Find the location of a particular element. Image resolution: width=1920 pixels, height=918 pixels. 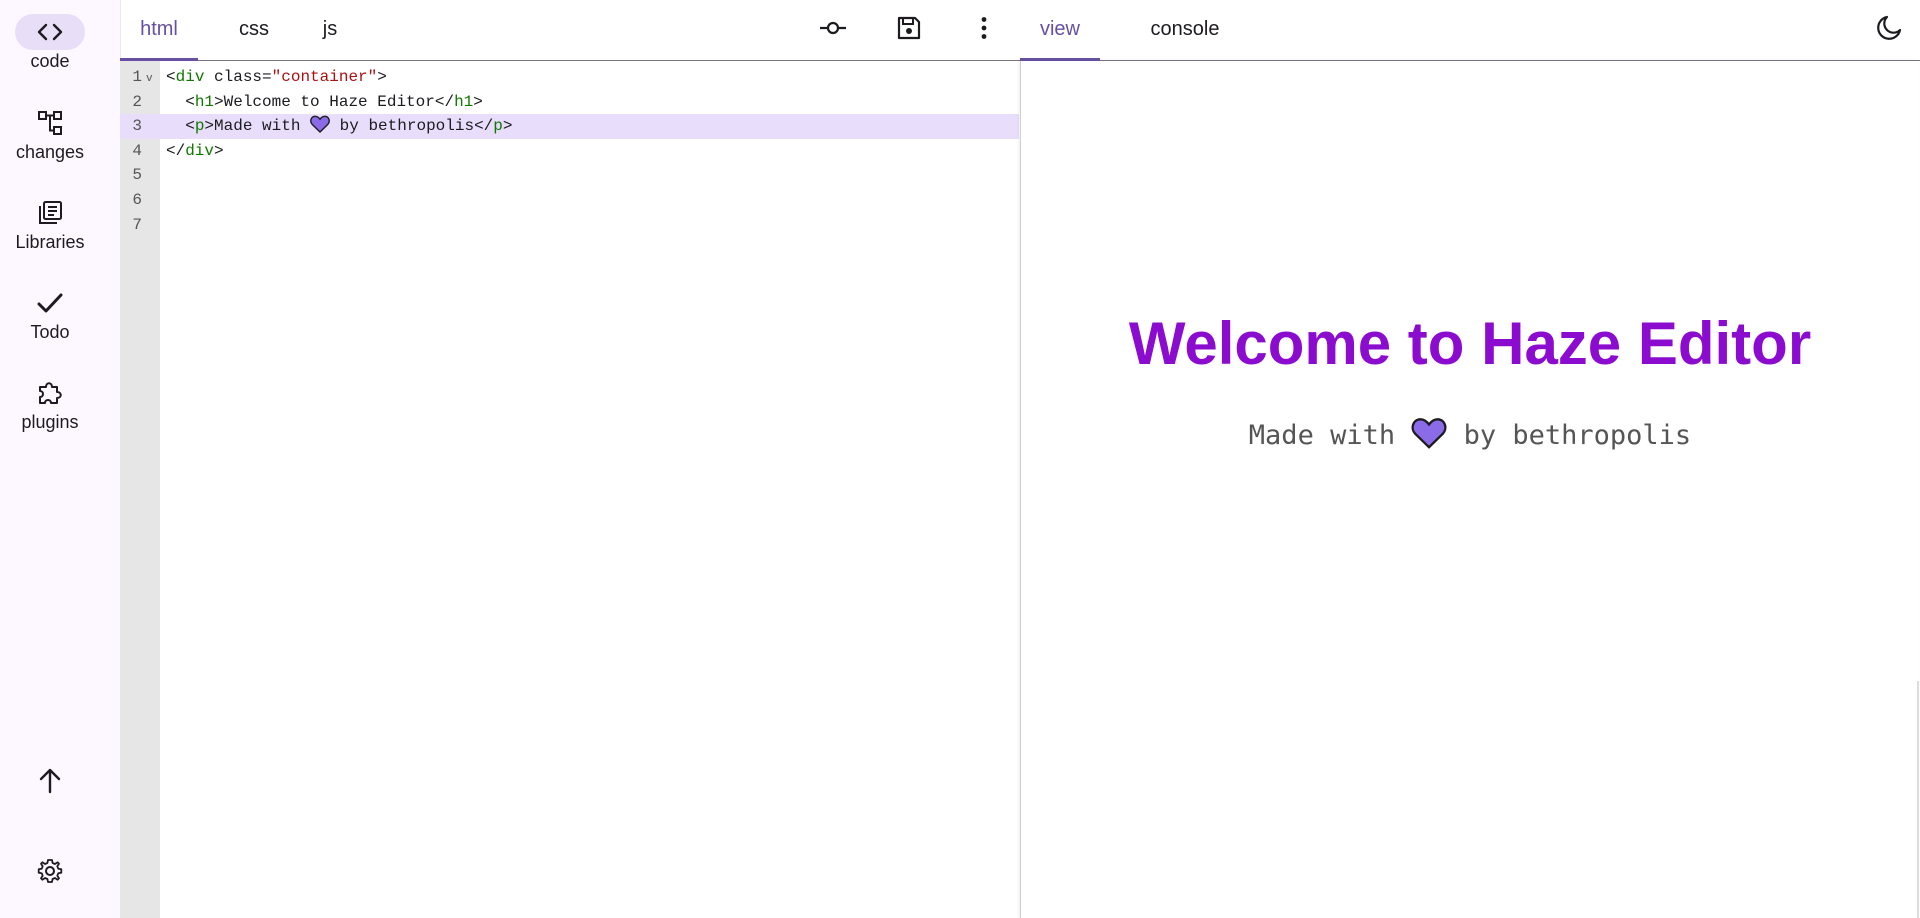

gear-icon is located at coordinates (50, 873).